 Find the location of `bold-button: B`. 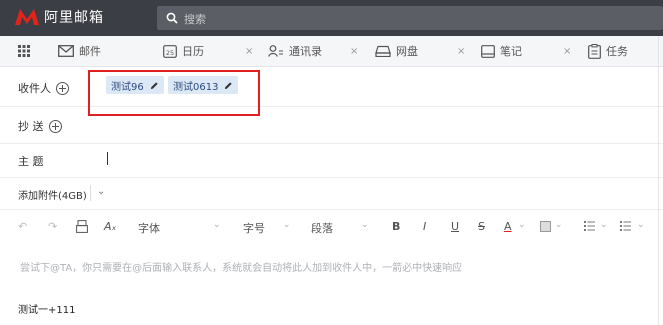

bold-button: B is located at coordinates (396, 226).